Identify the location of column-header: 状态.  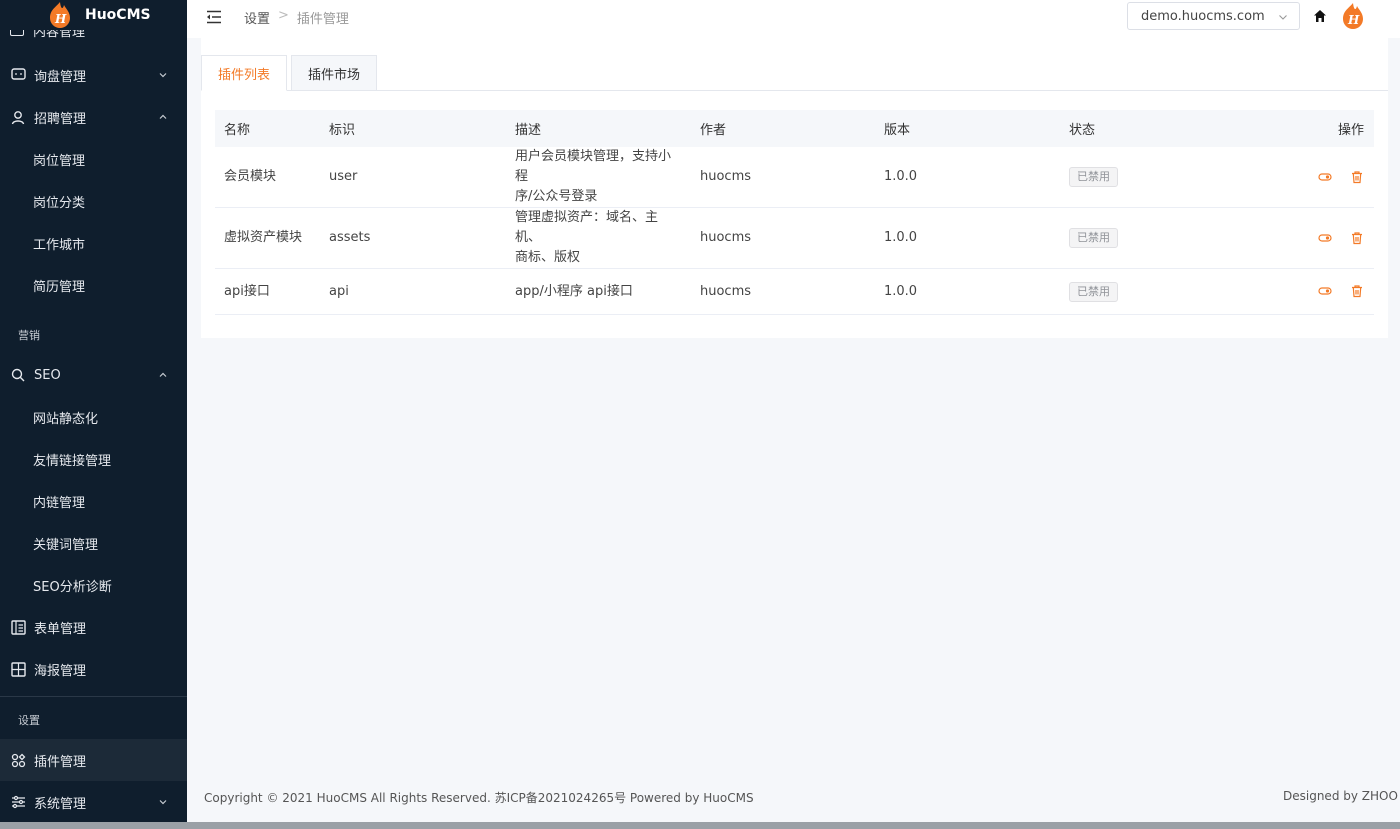
(1152, 128).